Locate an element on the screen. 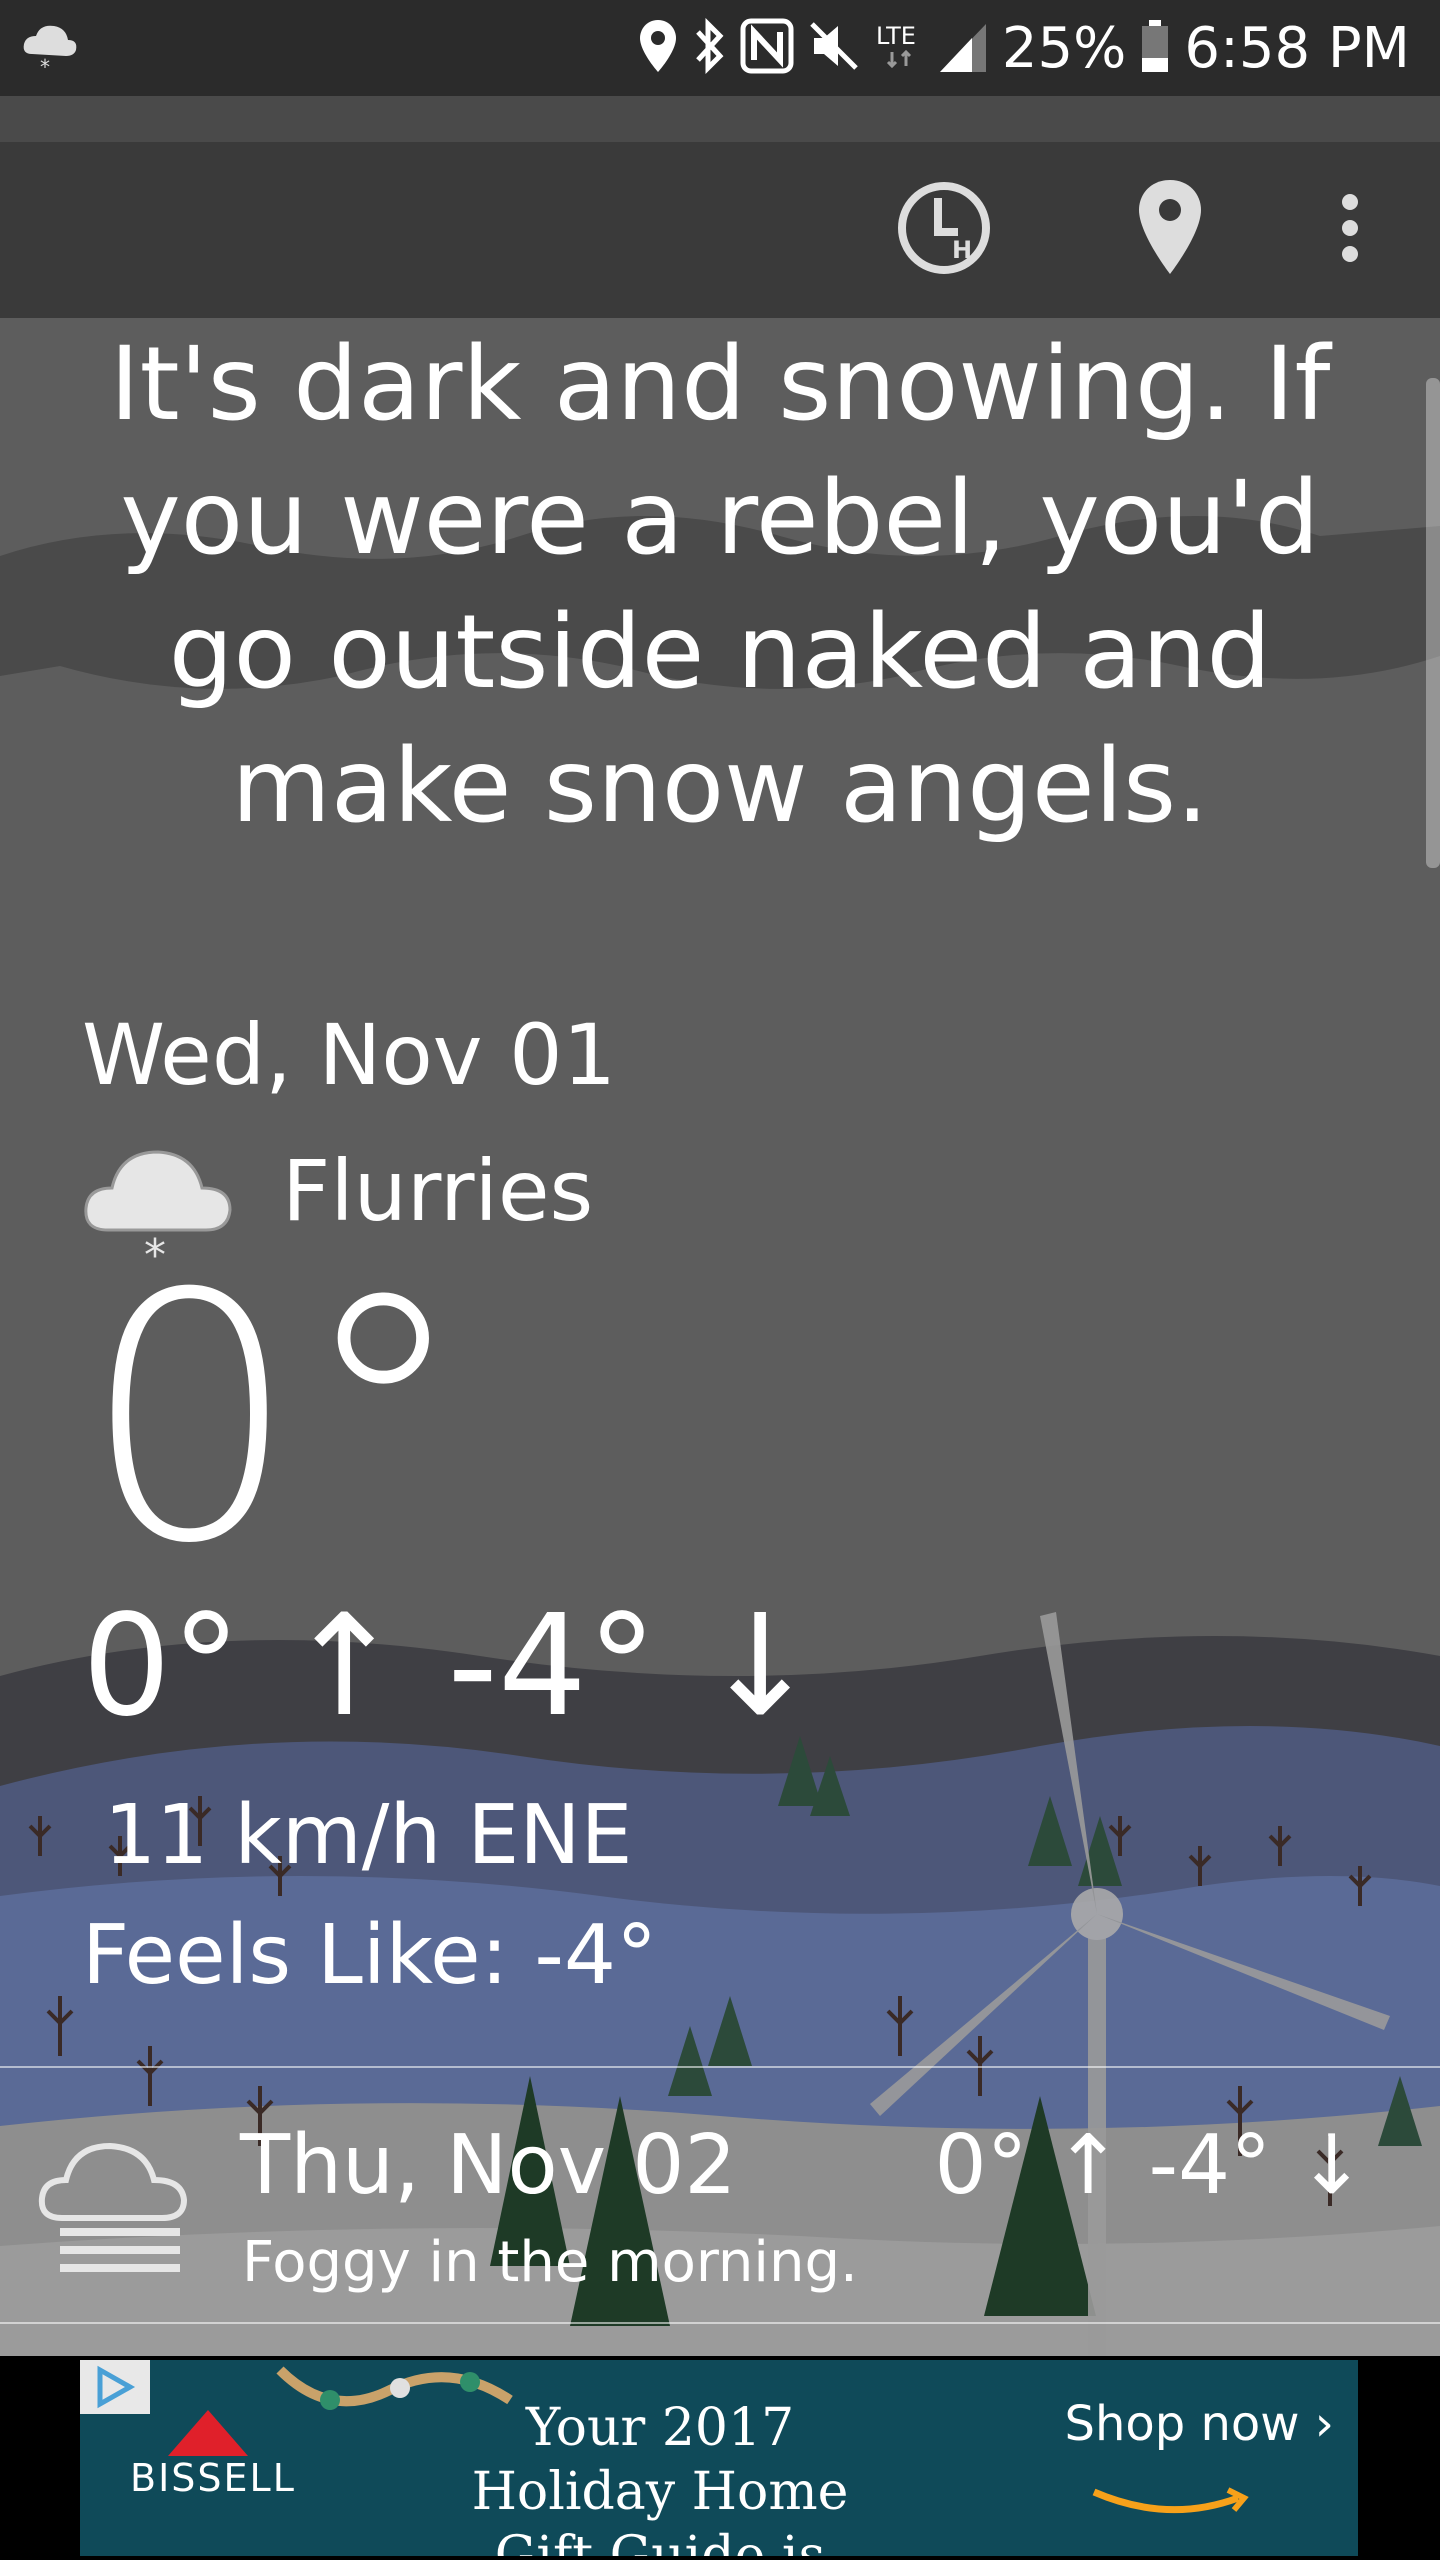 The width and height of the screenshot is (1440, 2560). bluetooth-icon is located at coordinates (709, 48).